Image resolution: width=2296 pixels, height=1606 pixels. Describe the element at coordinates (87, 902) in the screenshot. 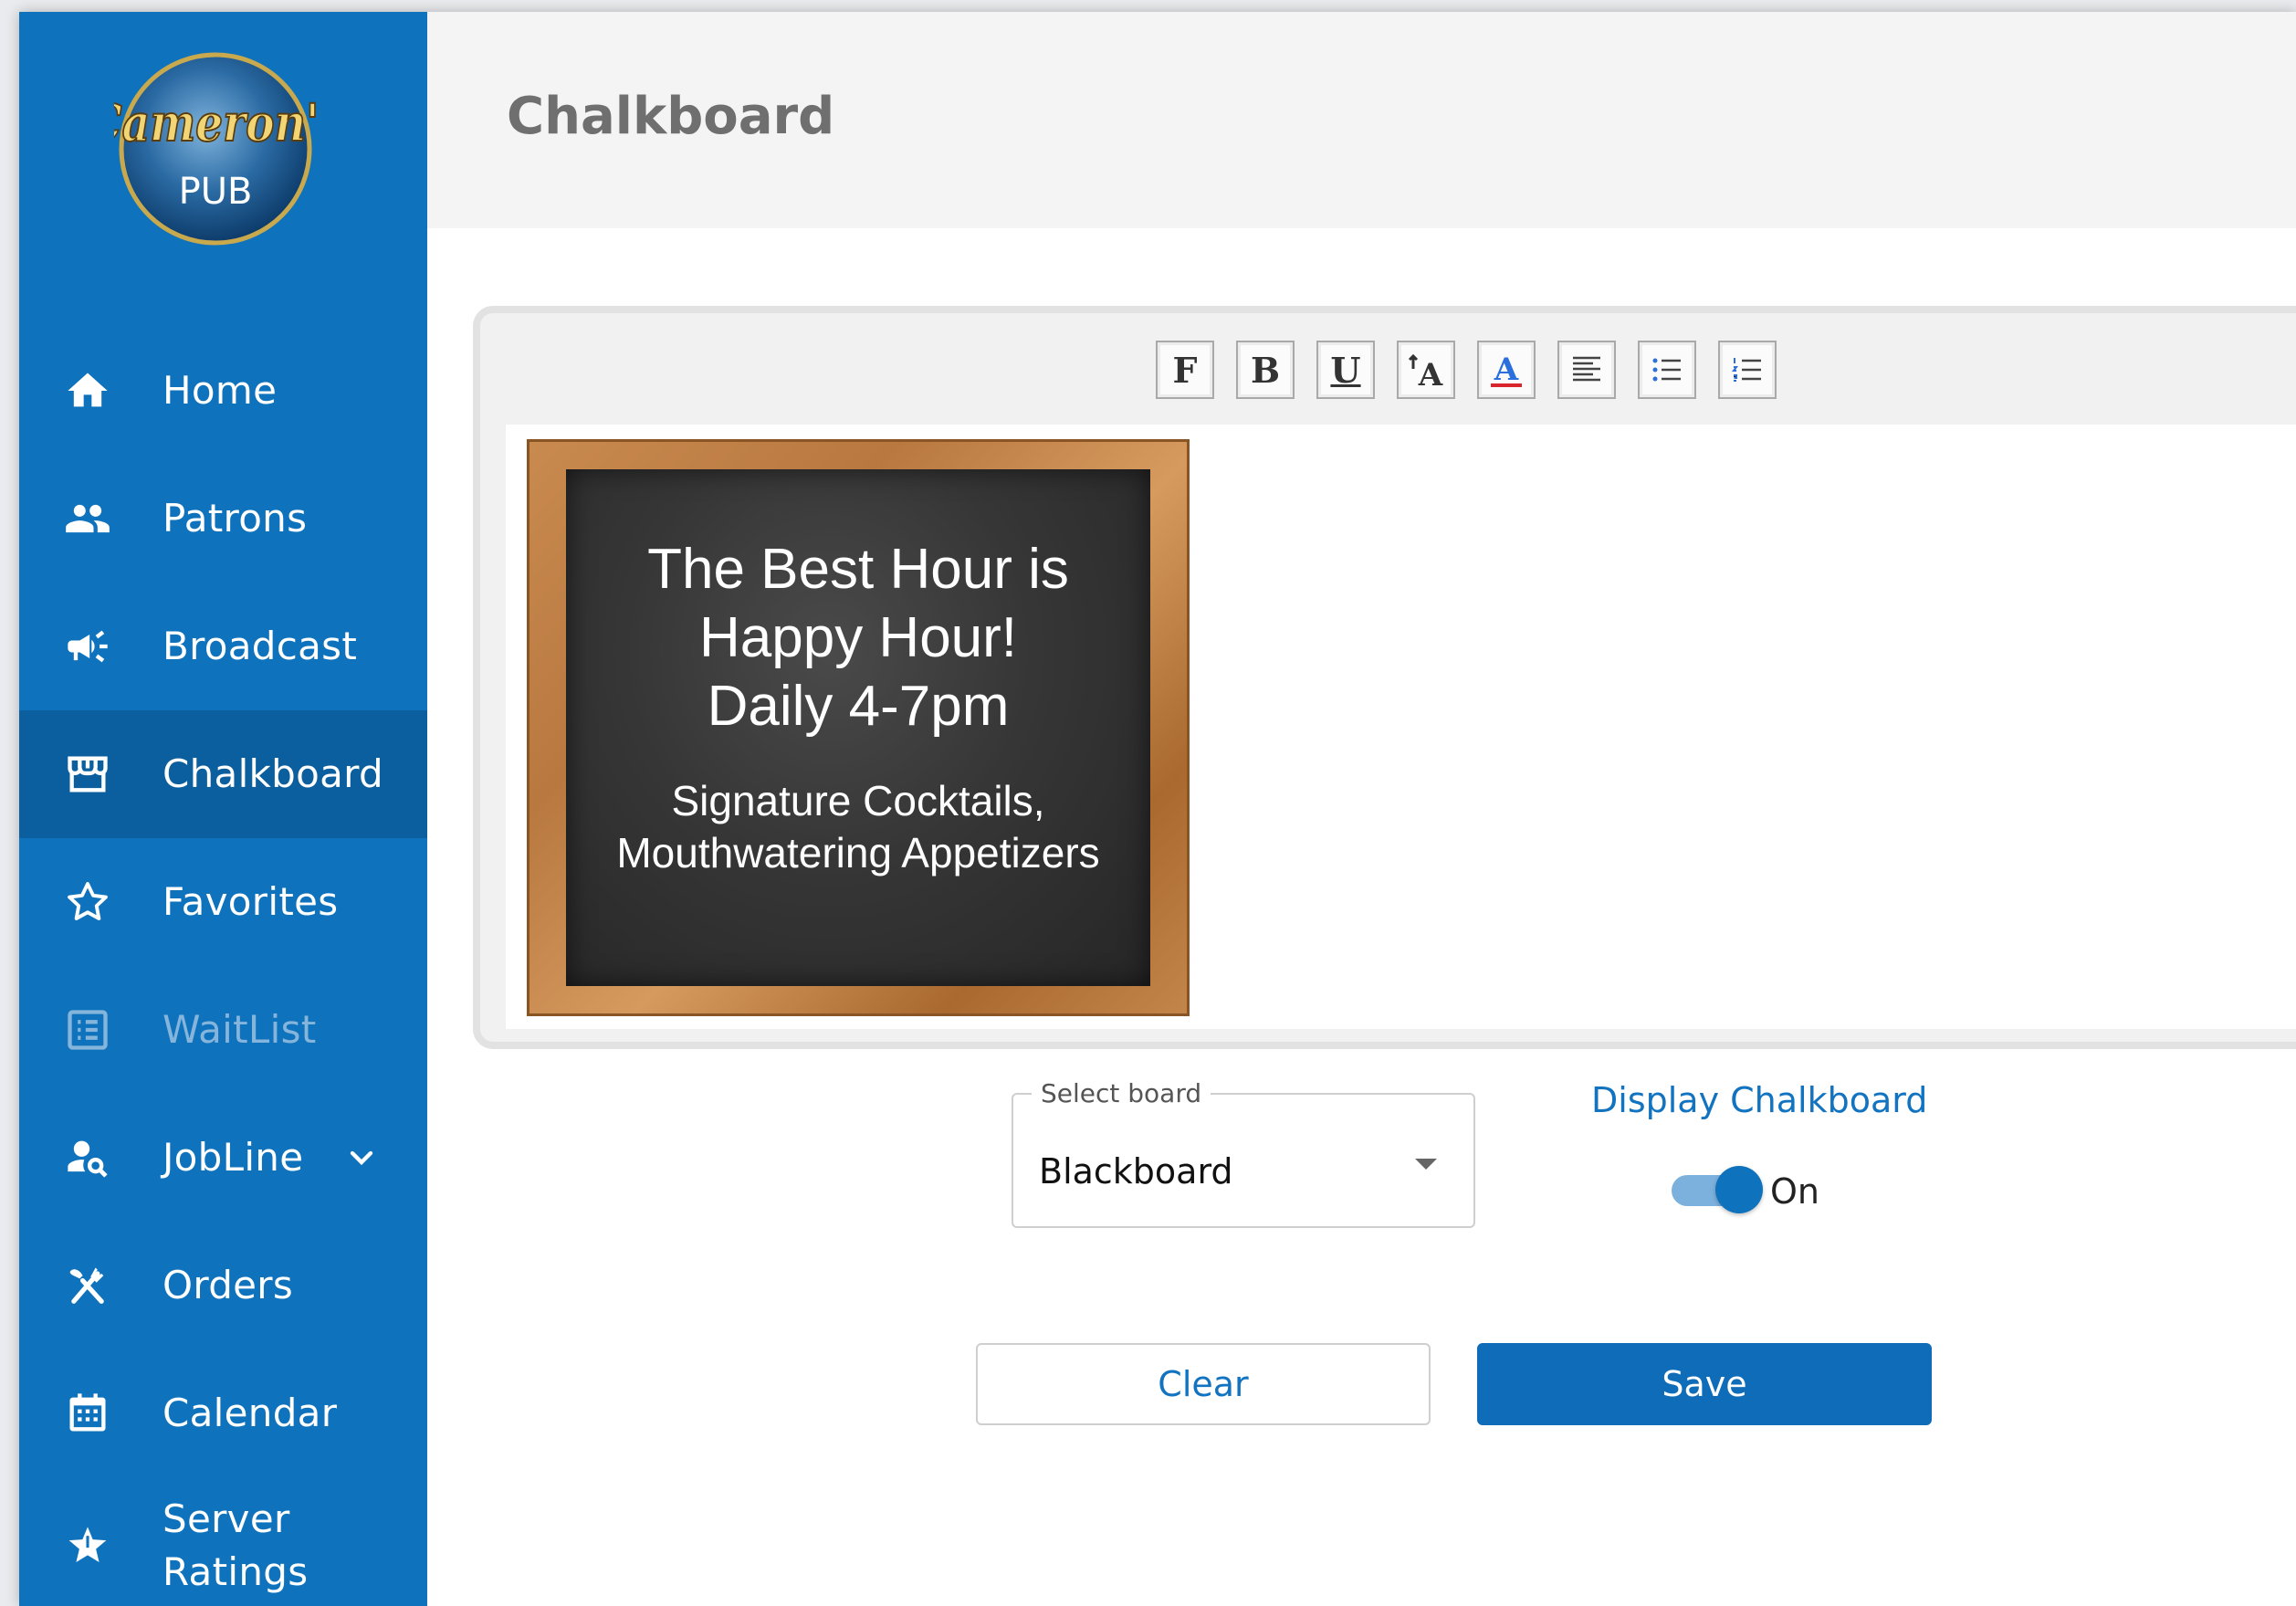

I see `star-outline-icon` at that location.